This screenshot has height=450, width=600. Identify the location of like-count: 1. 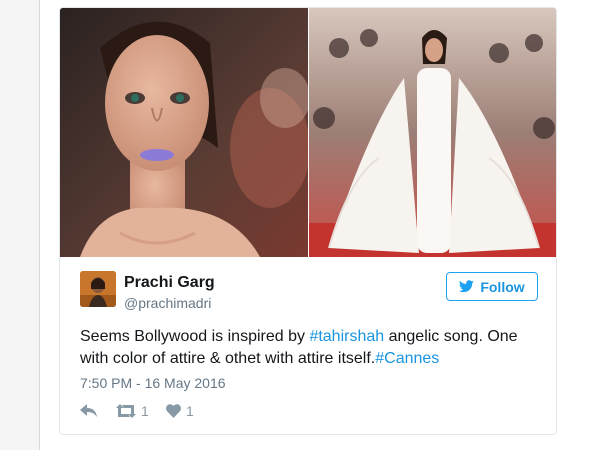
(190, 411).